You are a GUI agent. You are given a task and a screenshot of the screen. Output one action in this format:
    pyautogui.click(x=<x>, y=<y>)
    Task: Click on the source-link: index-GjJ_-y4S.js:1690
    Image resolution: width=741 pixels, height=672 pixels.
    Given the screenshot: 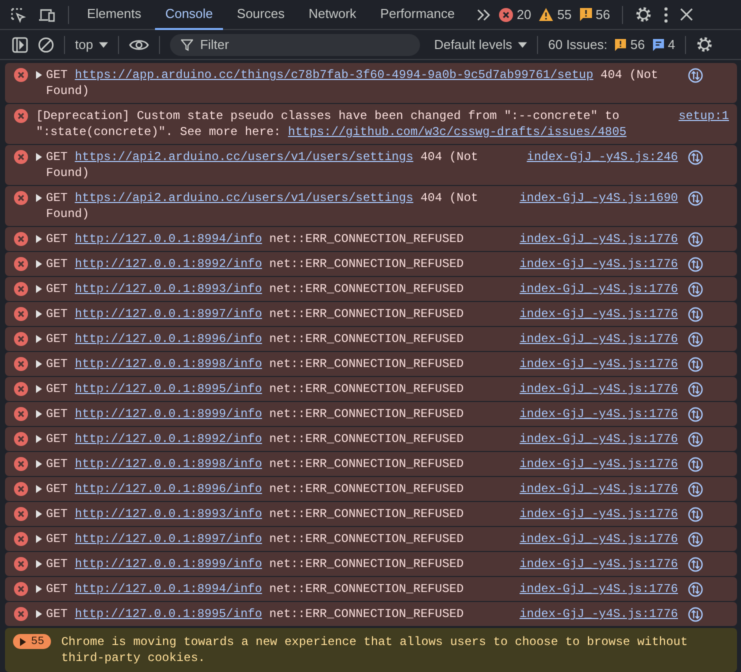 What is the action you would take?
    pyautogui.click(x=599, y=198)
    